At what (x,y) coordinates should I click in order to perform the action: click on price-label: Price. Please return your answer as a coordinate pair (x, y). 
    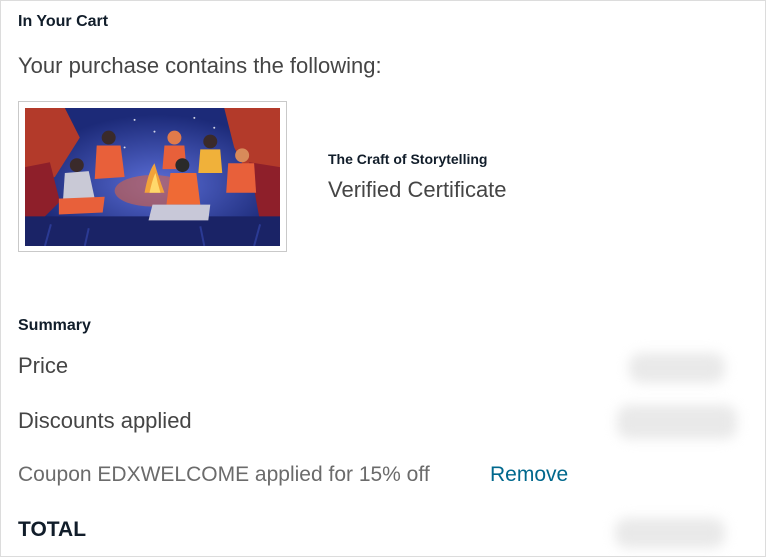
    Looking at the image, I should click on (43, 365).